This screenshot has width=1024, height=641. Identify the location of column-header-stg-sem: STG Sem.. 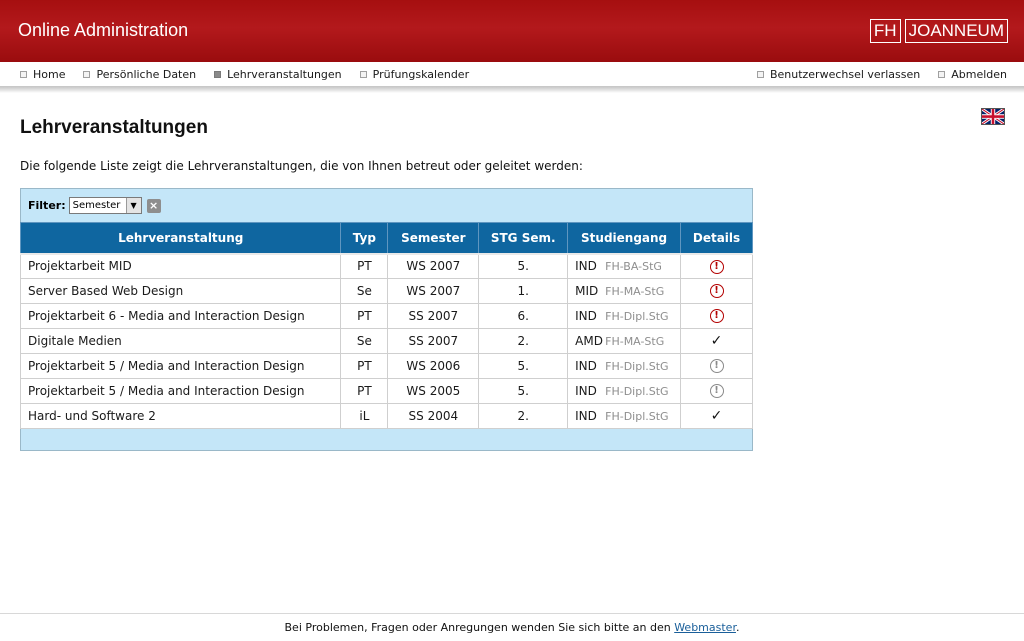
(523, 238).